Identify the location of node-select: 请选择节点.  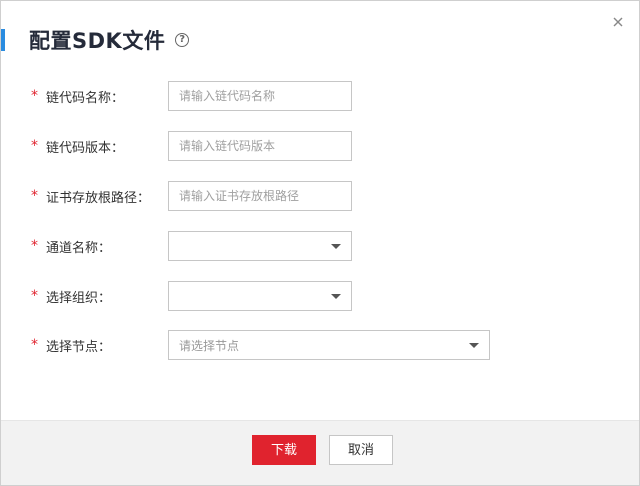
(329, 345).